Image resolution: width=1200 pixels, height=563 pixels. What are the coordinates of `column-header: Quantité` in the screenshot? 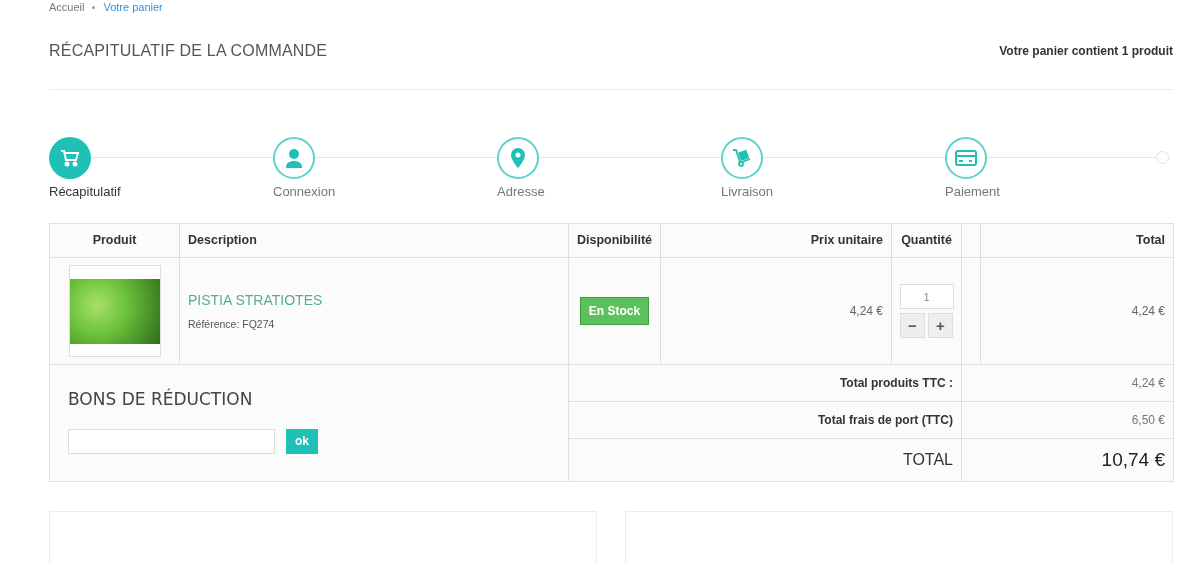 It's located at (926, 240).